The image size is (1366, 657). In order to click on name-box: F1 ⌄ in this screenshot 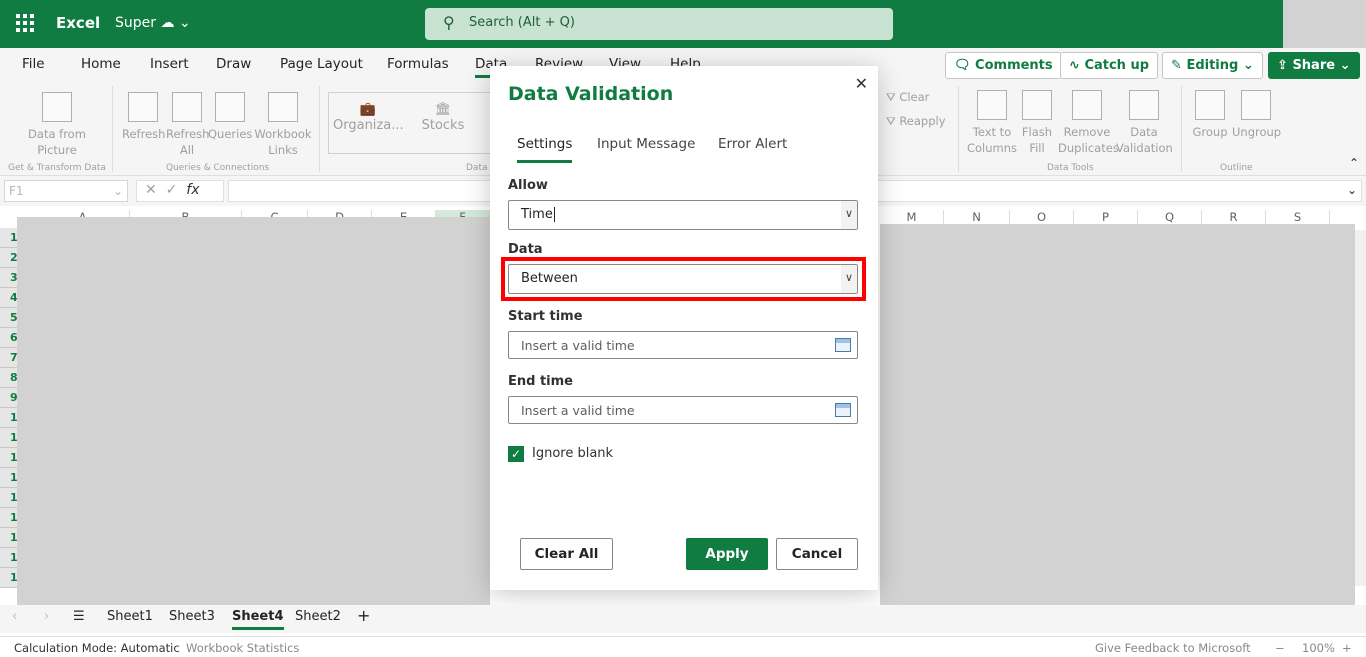, I will do `click(66, 191)`.